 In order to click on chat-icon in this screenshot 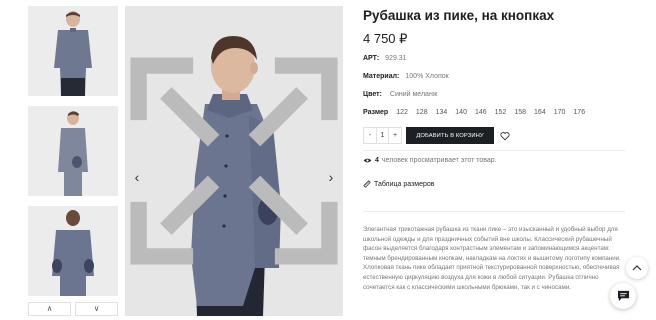, I will do `click(623, 296)`.